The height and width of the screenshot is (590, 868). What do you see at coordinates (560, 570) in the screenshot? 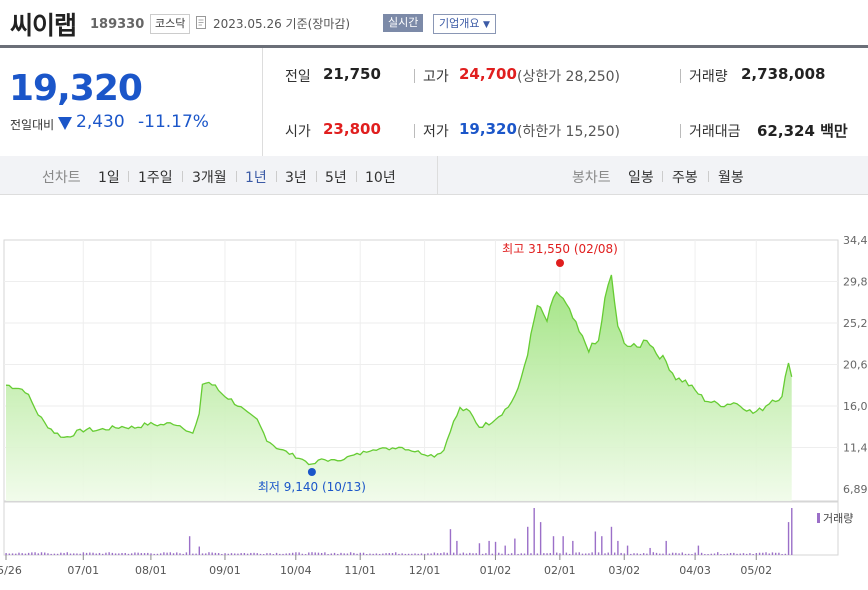
I see `x-tick-label: 02/01` at bounding box center [560, 570].